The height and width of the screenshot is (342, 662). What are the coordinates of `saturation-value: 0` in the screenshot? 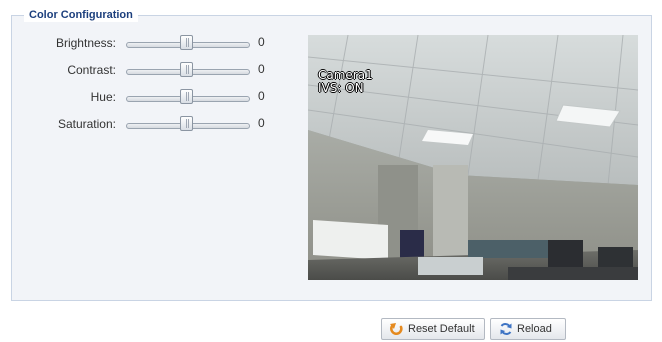 It's located at (261, 123).